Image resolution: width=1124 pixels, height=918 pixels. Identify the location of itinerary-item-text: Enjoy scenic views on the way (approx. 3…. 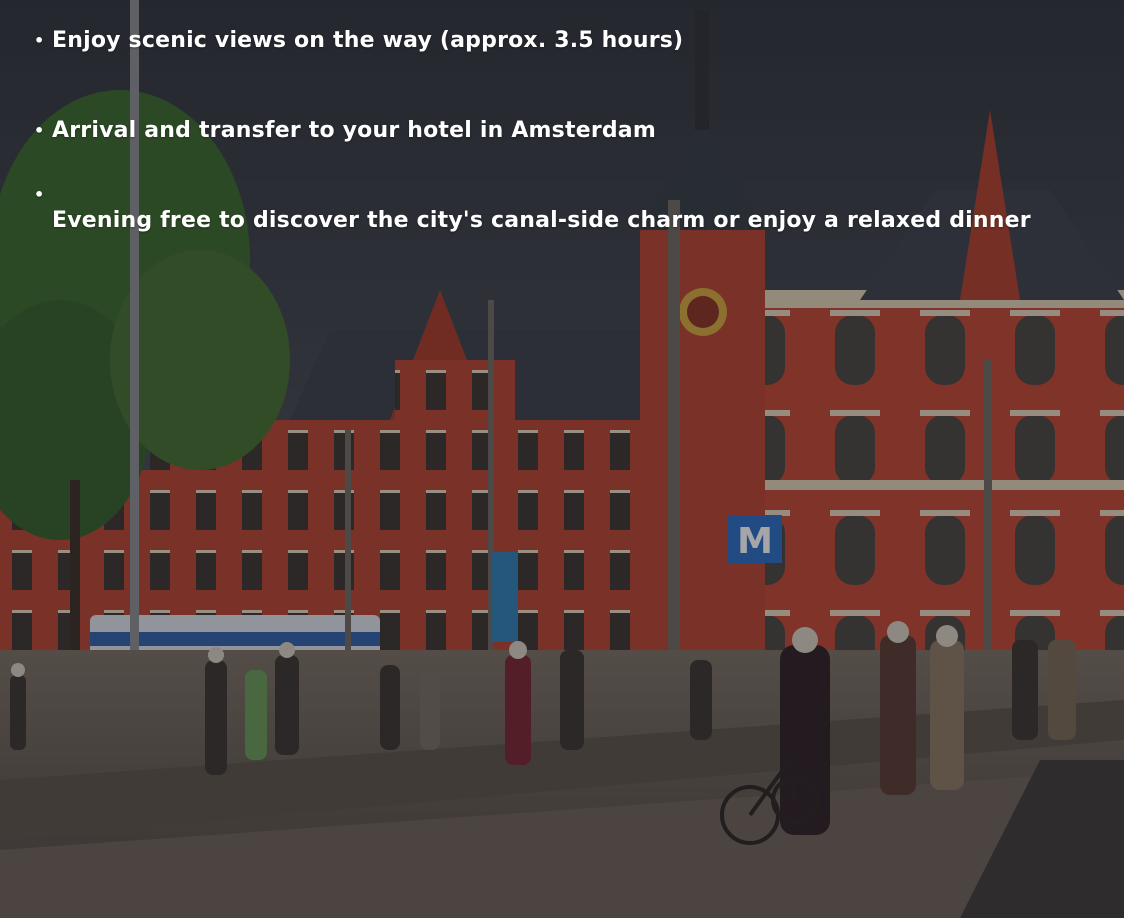
(368, 40).